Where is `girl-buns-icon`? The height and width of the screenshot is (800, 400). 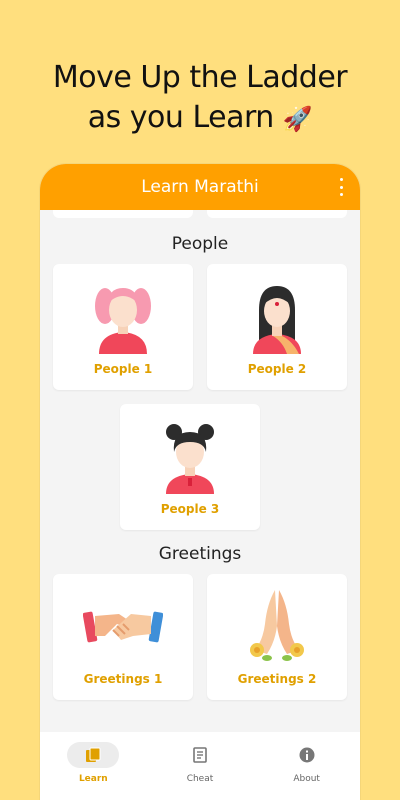 girl-buns-icon is located at coordinates (190, 459).